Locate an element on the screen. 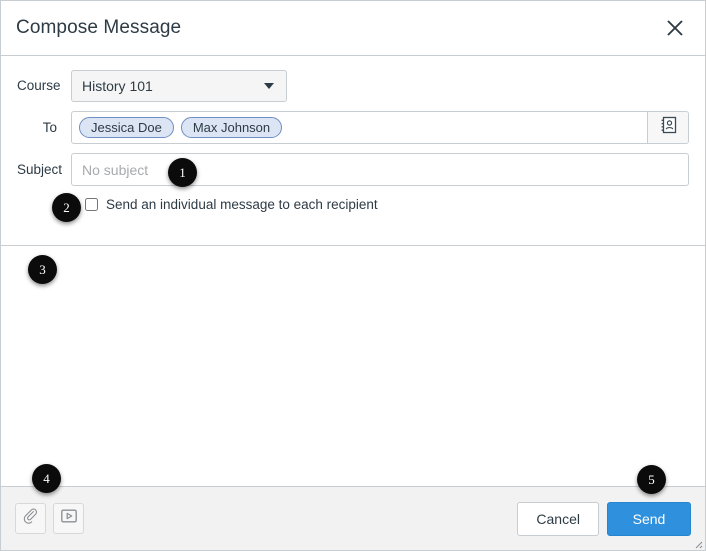 Image resolution: width=706 pixels, height=551 pixels. close-icon is located at coordinates (675, 28).